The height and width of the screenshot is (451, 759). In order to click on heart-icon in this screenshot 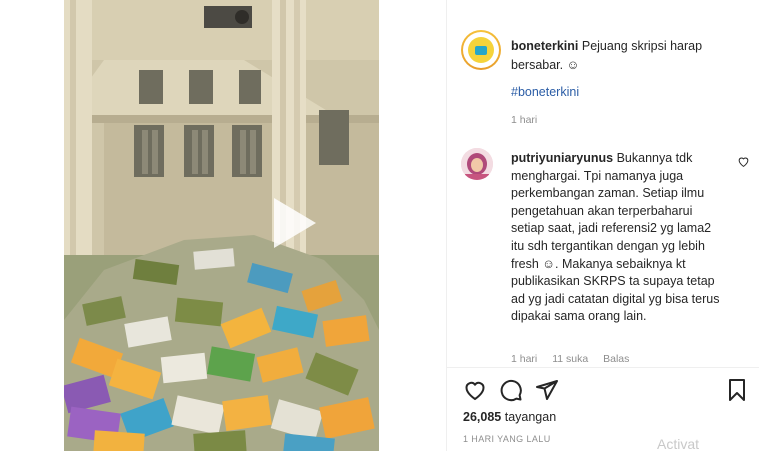, I will do `click(475, 390)`.